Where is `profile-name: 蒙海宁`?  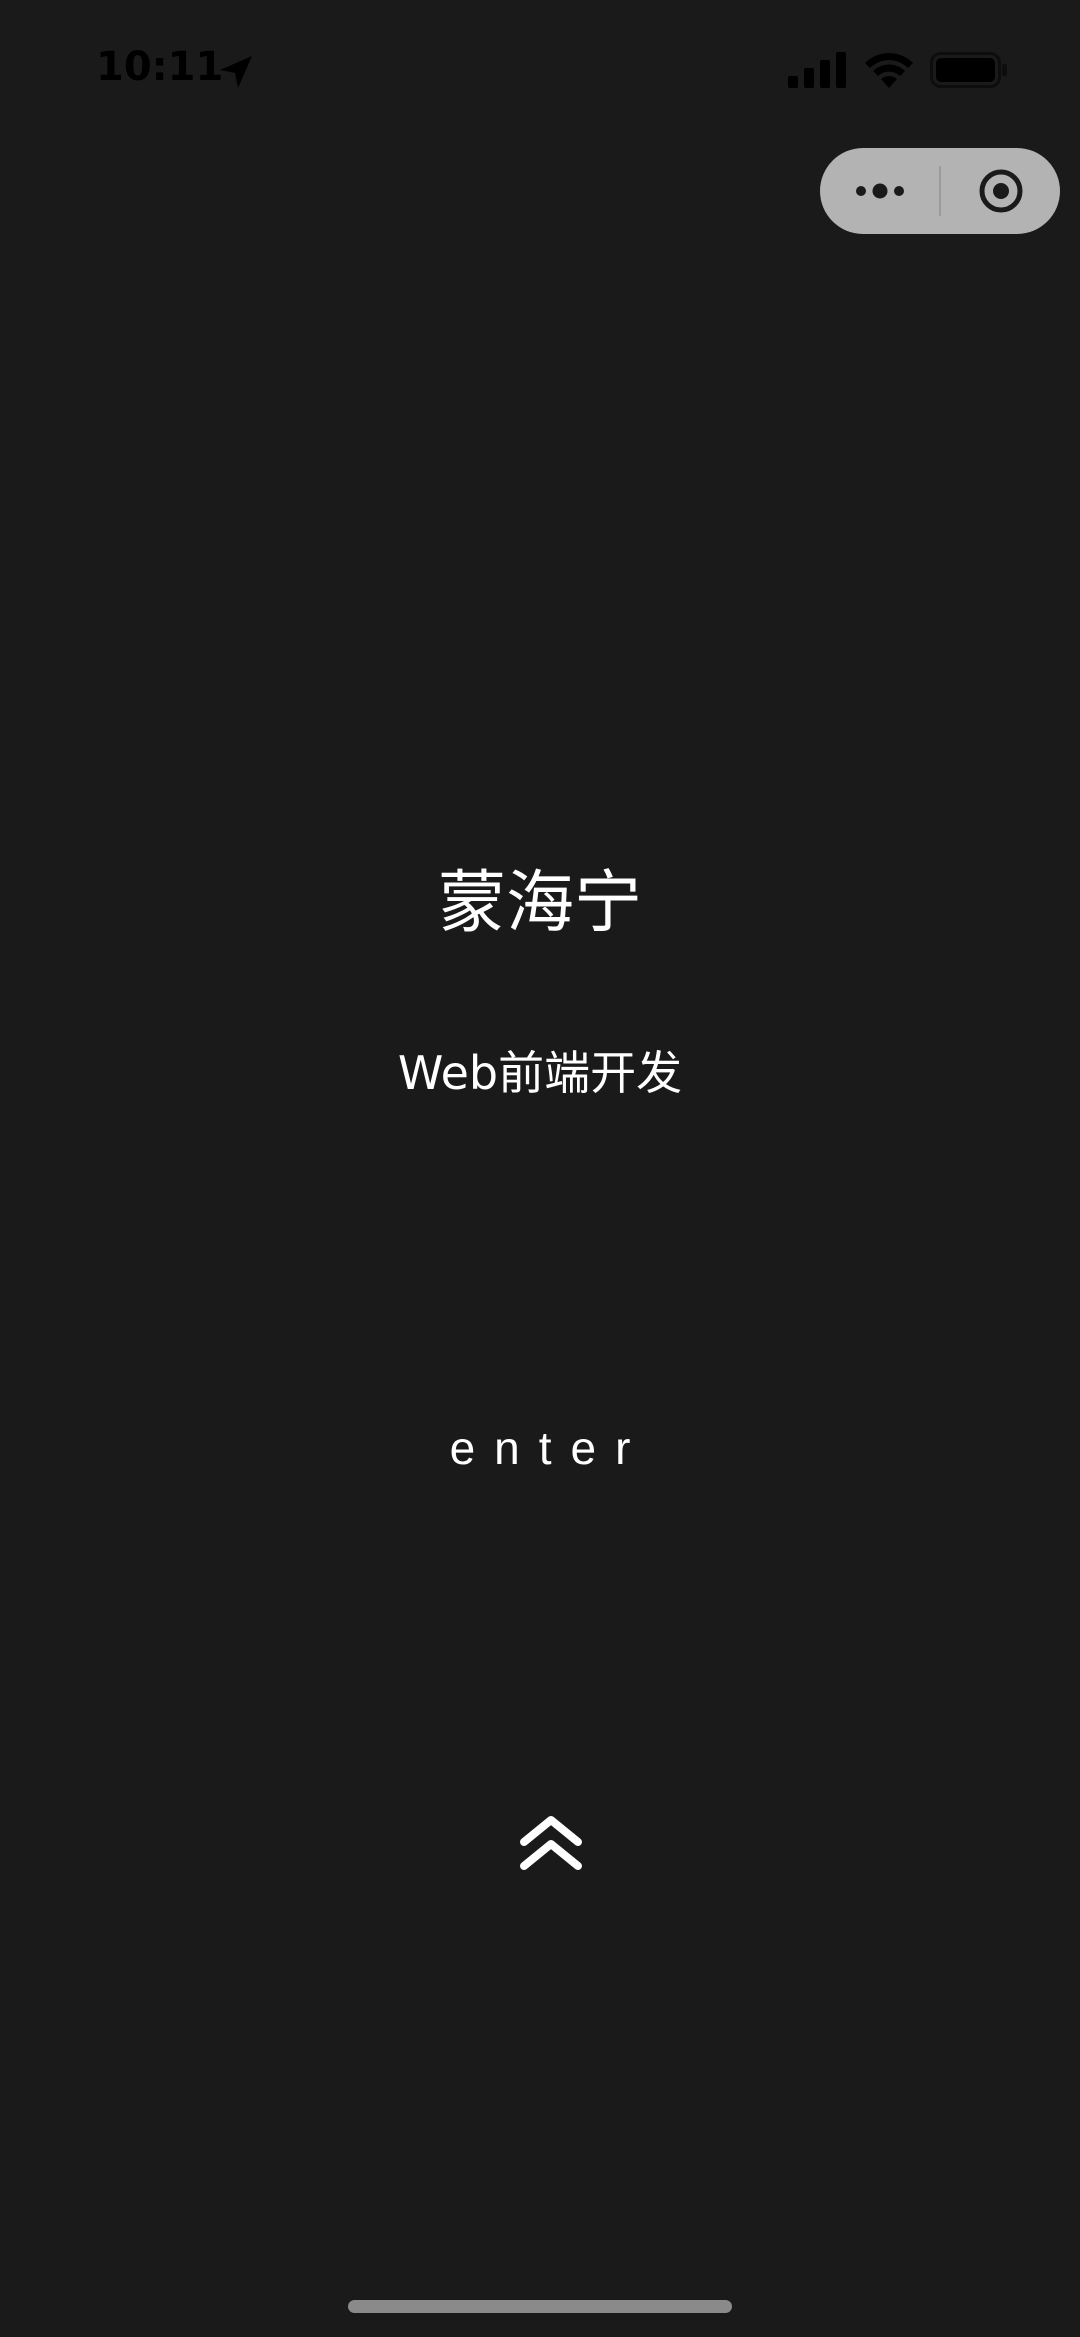
profile-name: 蒙海宁 is located at coordinates (539, 903).